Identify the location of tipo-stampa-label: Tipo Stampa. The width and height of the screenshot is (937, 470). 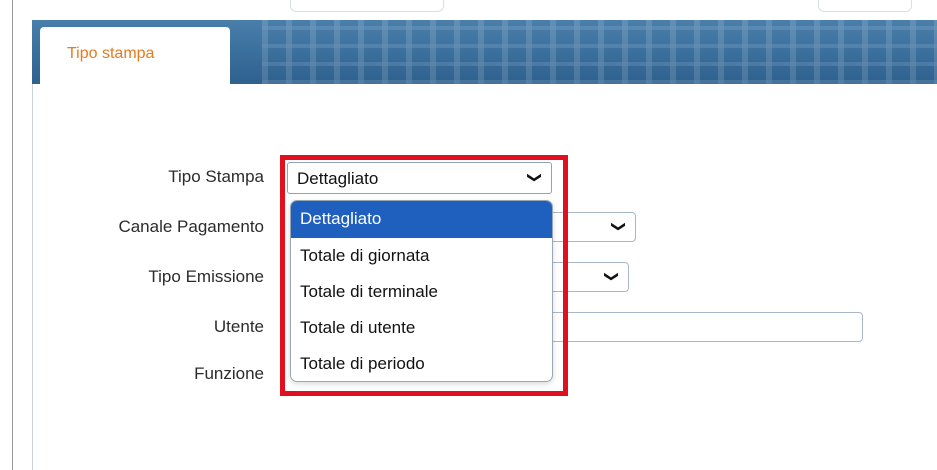
(216, 176).